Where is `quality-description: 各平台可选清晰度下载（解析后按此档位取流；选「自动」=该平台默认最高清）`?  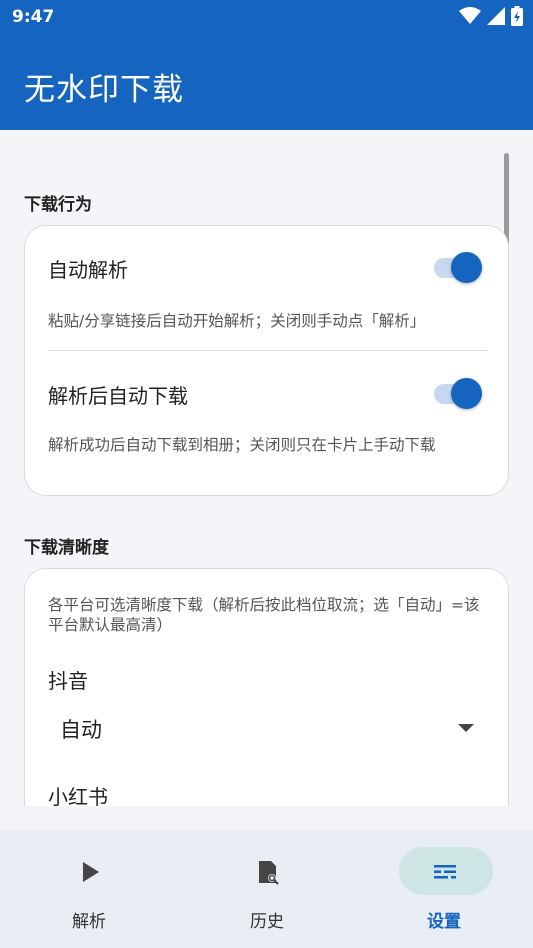
quality-description: 各平台可选清晰度下载（解析后按此档位取流；选「自动」=该平台默认最高清） is located at coordinates (264, 615).